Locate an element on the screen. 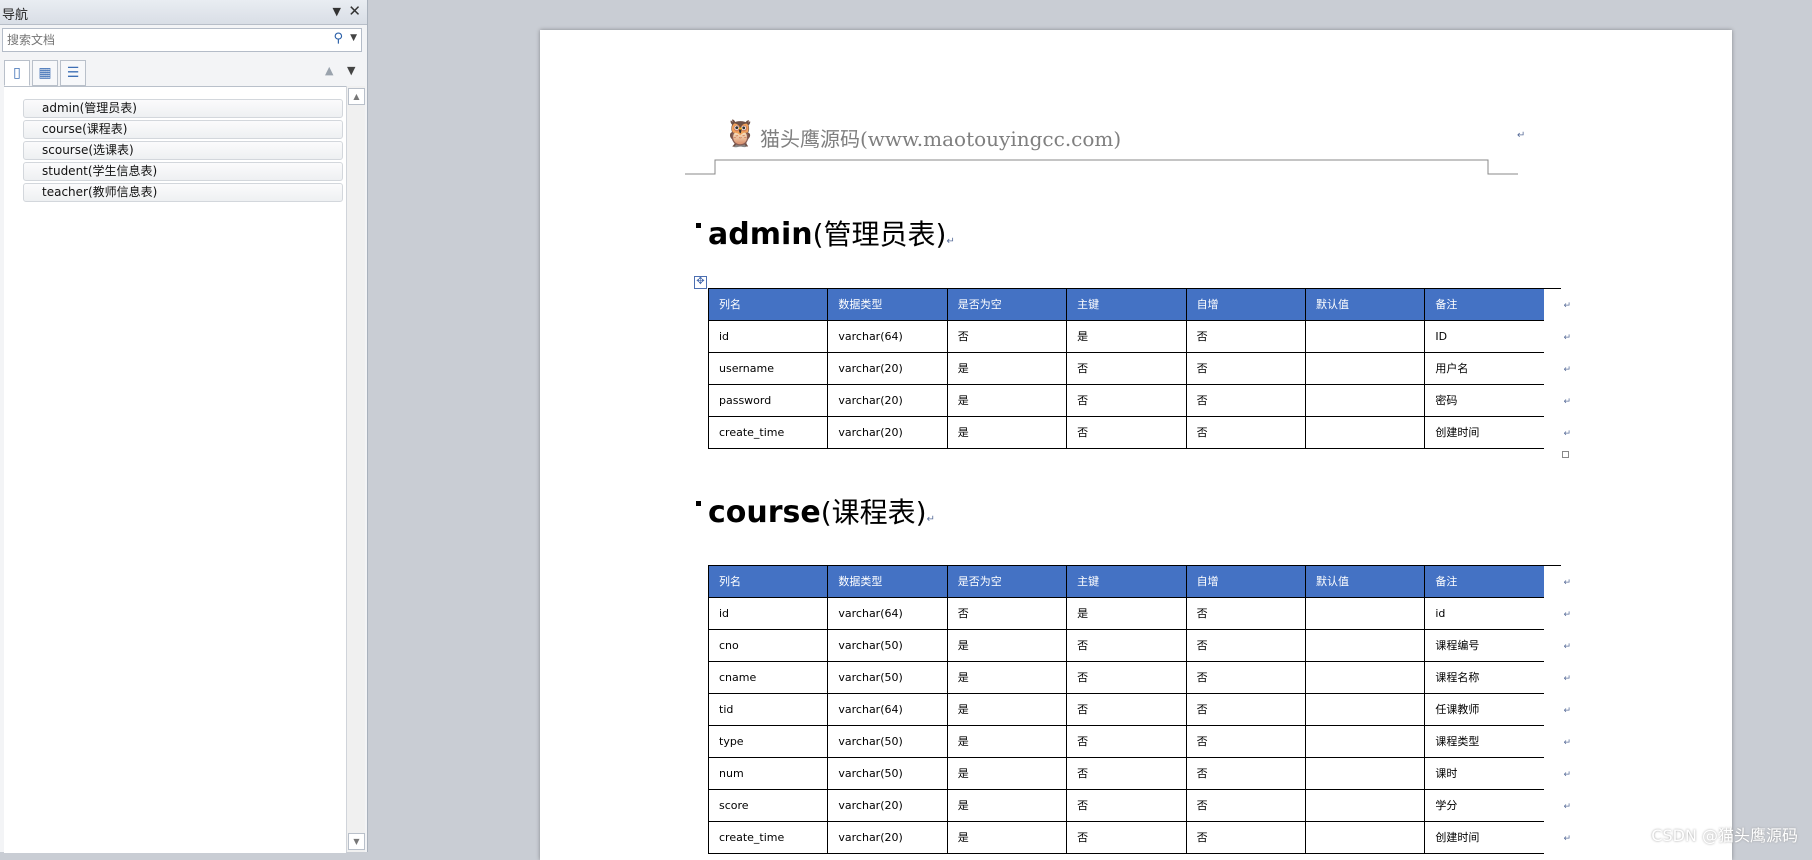 This screenshot has width=1812, height=860. table-cell: 任课教师 is located at coordinates (1484, 710).